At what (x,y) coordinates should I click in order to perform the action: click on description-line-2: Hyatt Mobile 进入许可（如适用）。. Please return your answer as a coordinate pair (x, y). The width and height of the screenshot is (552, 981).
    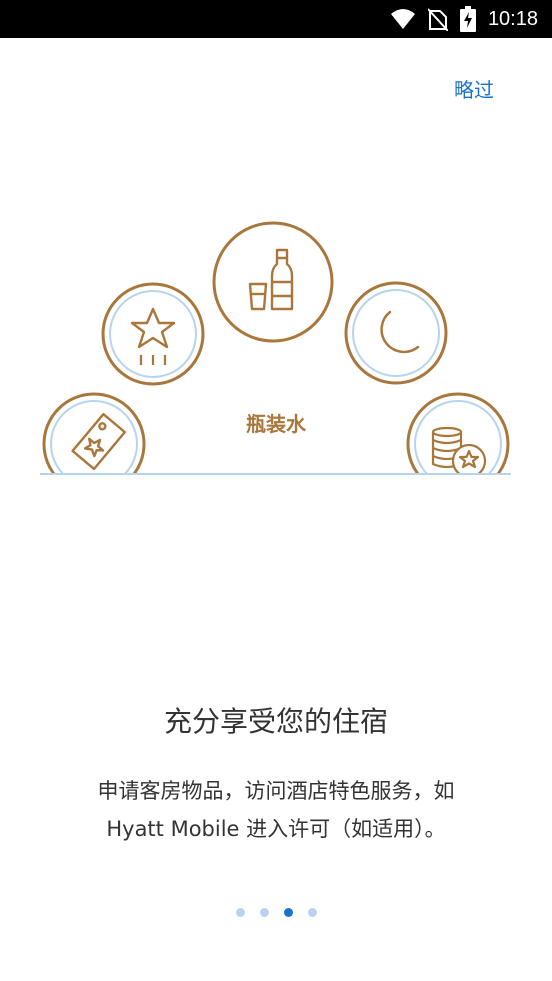
    Looking at the image, I should click on (276, 829).